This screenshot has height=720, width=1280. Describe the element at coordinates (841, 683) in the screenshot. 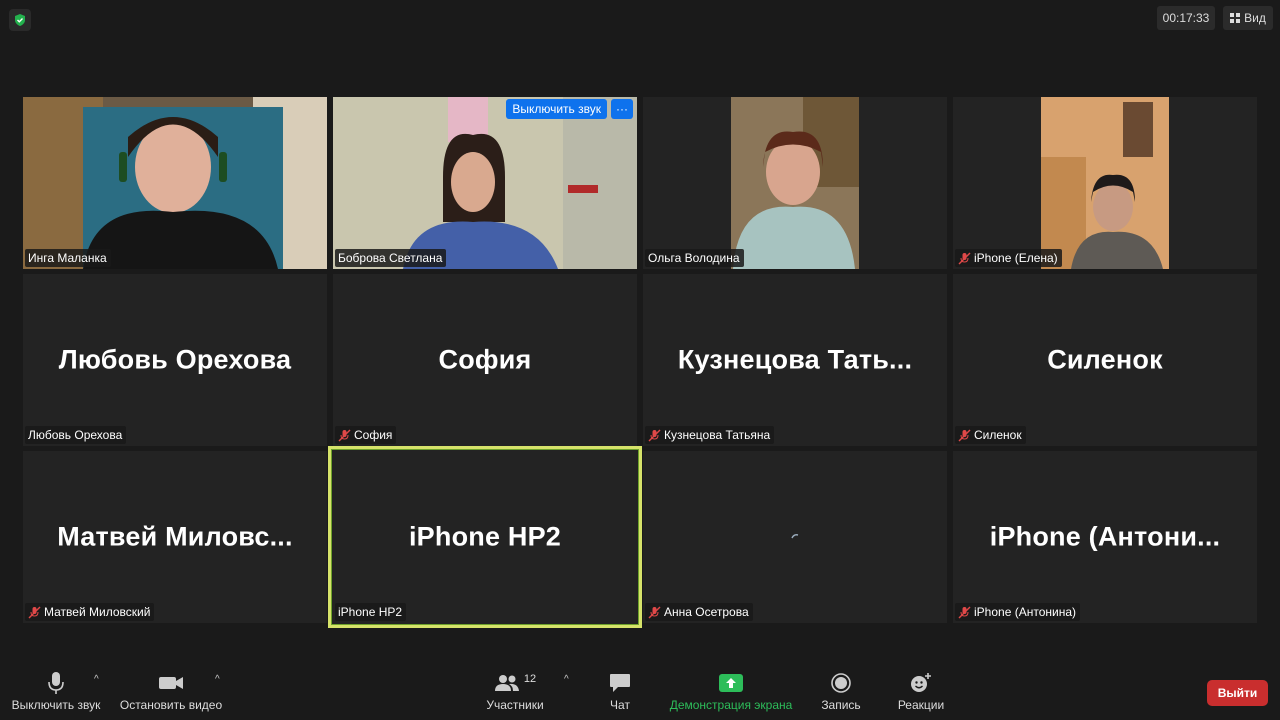

I see `record-icon` at that location.